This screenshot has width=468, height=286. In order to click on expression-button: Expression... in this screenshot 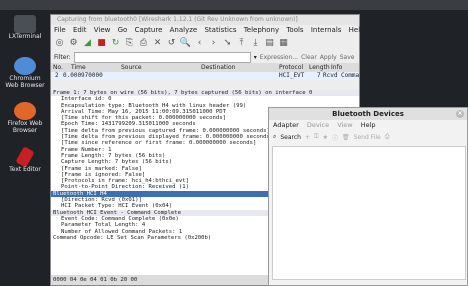, I will do `click(279, 57)`.